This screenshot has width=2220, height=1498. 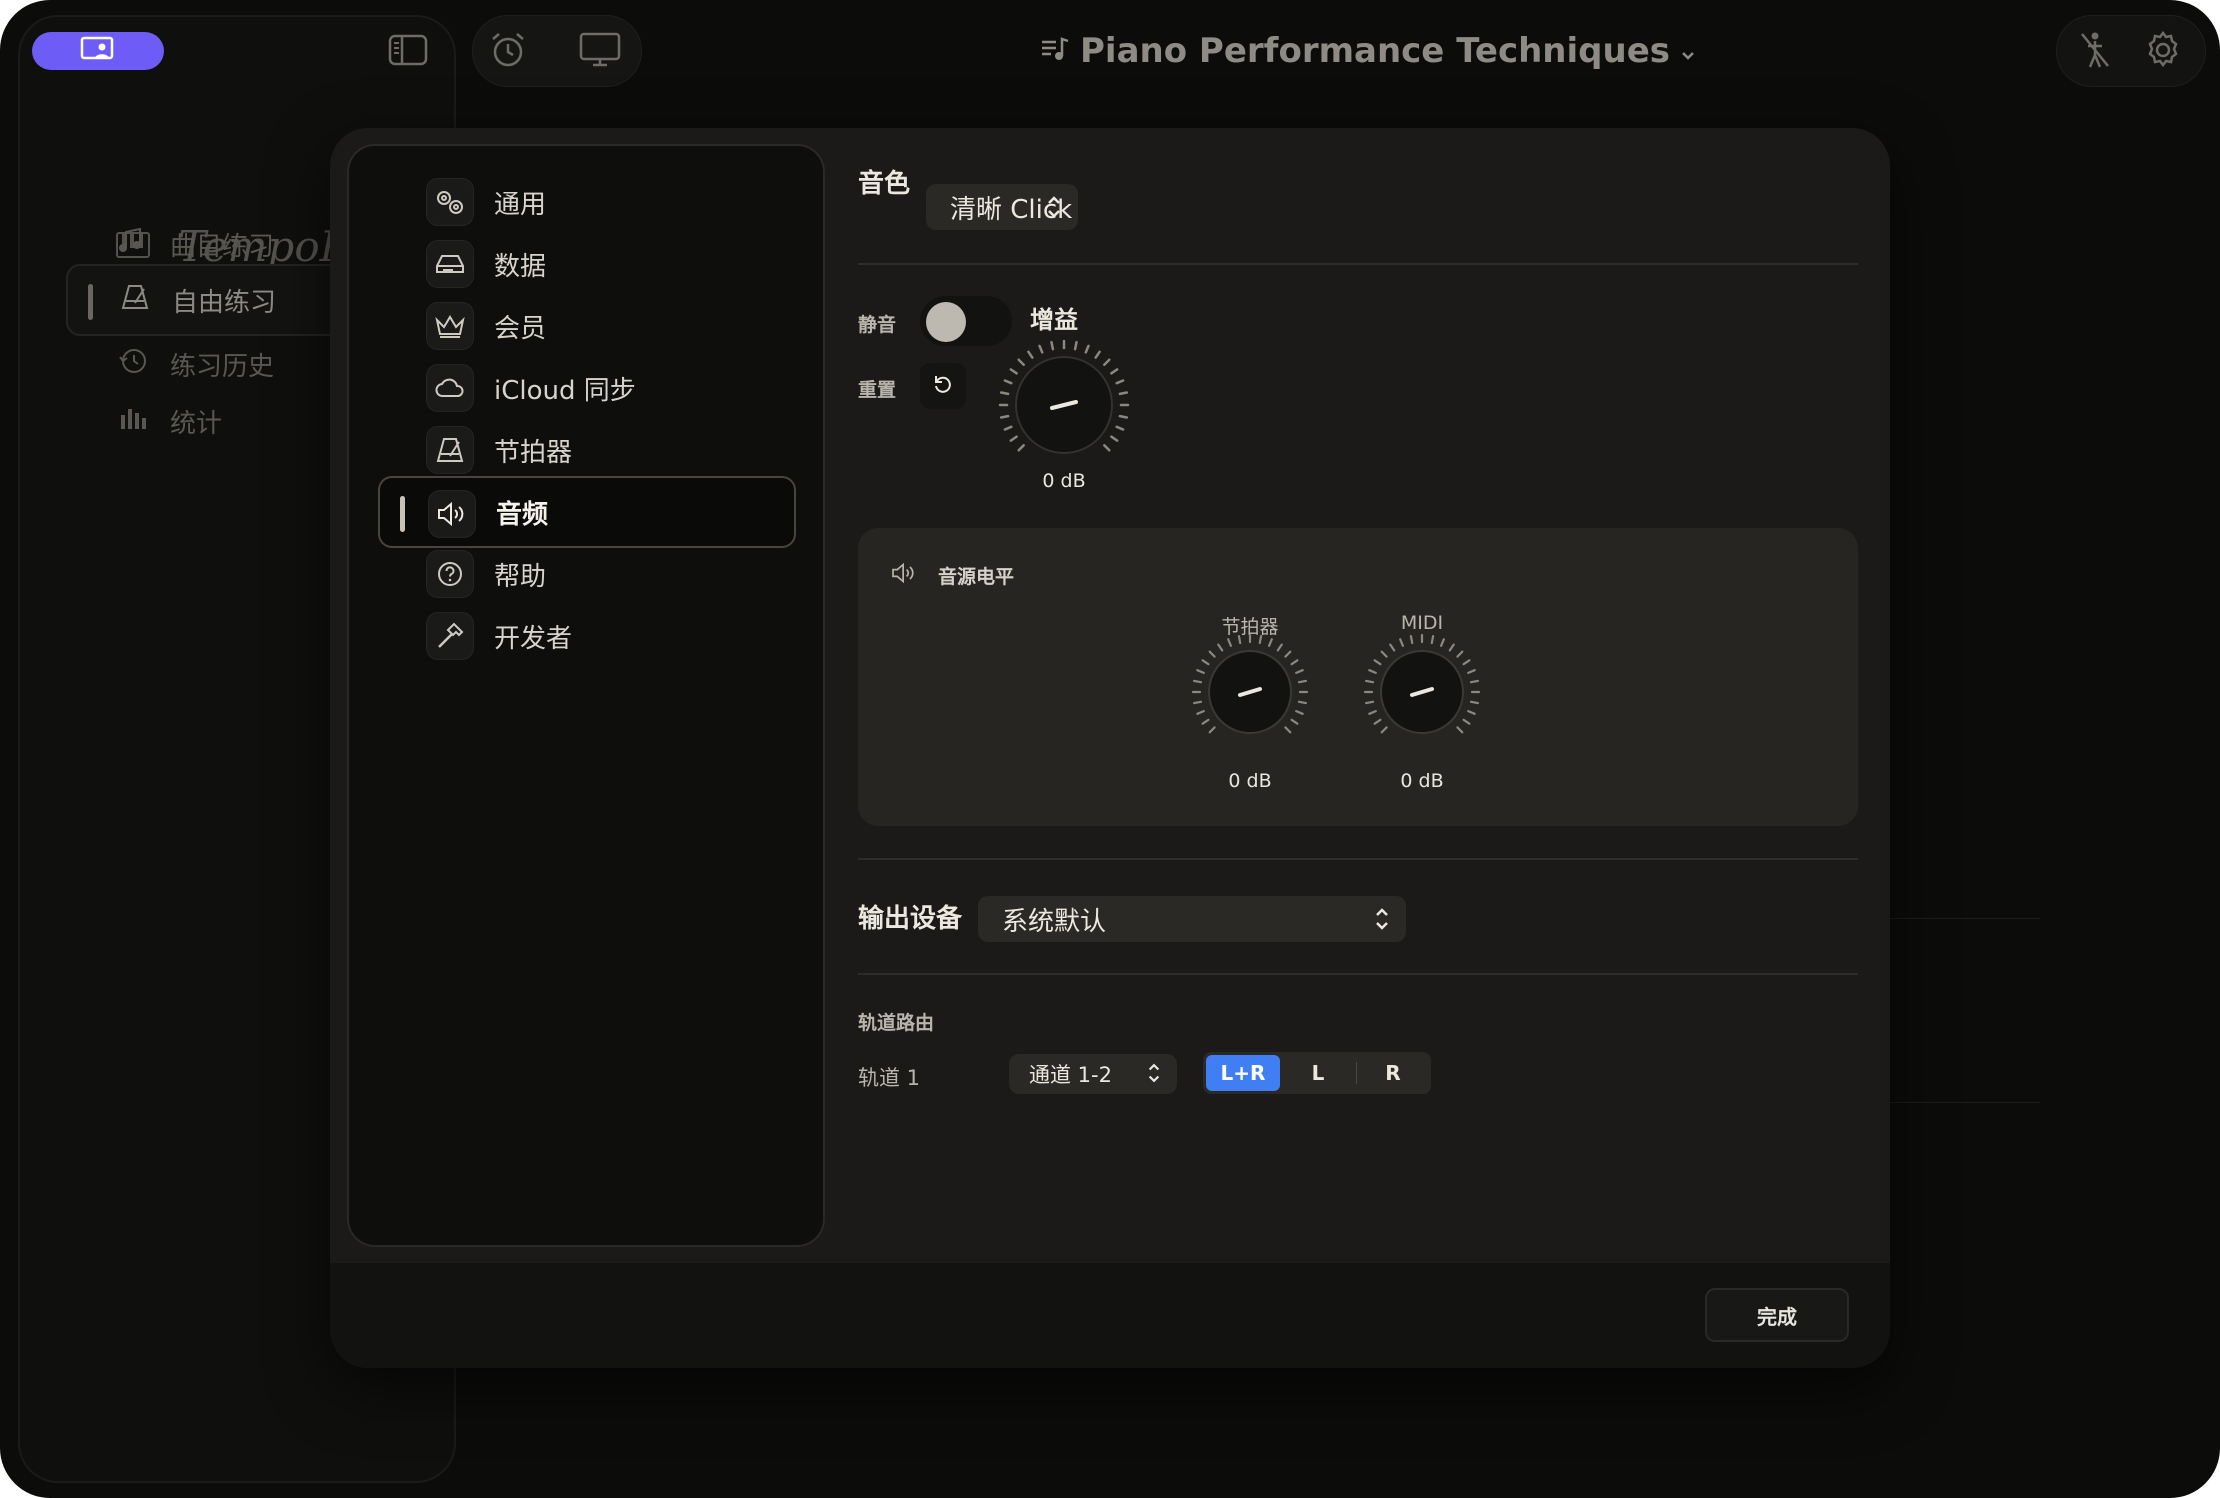 I want to click on pan-option-l: L, so click(x=1318, y=1073).